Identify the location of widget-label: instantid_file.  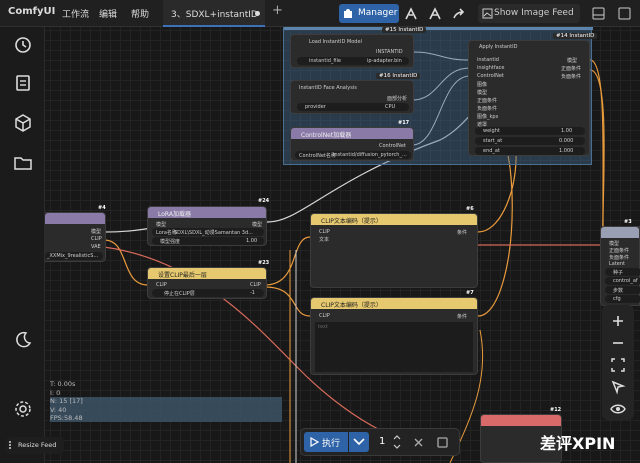
(325, 61).